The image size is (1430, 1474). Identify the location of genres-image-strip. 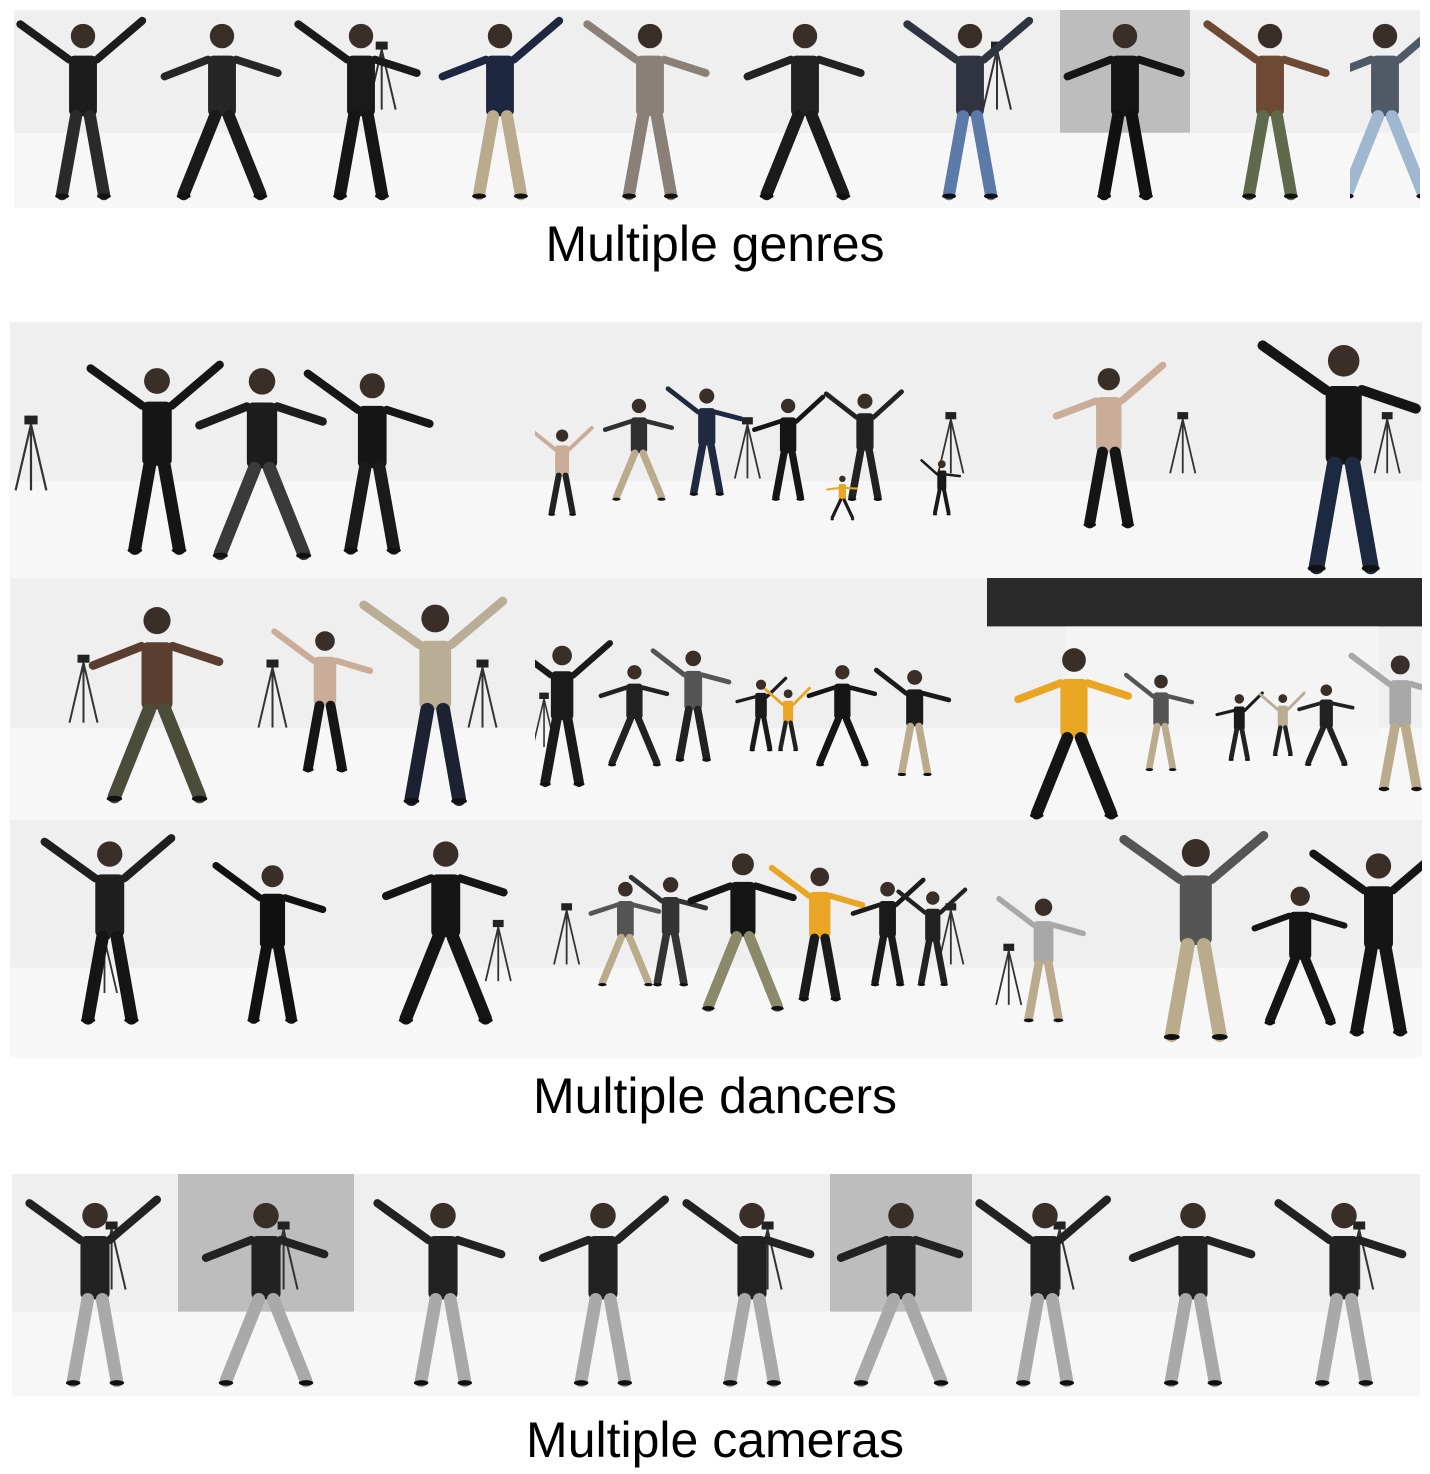
(717, 109).